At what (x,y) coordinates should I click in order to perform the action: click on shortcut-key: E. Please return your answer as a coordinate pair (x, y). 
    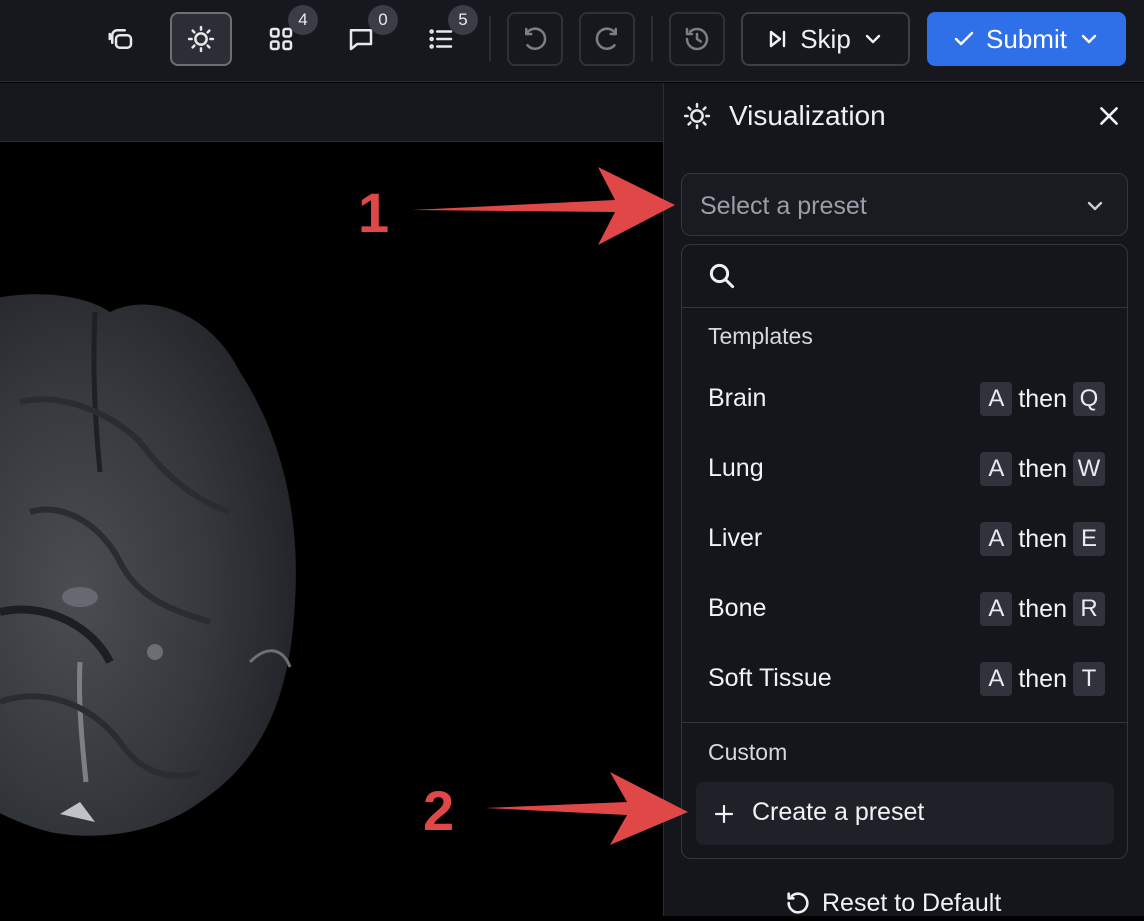
    Looking at the image, I should click on (1089, 539).